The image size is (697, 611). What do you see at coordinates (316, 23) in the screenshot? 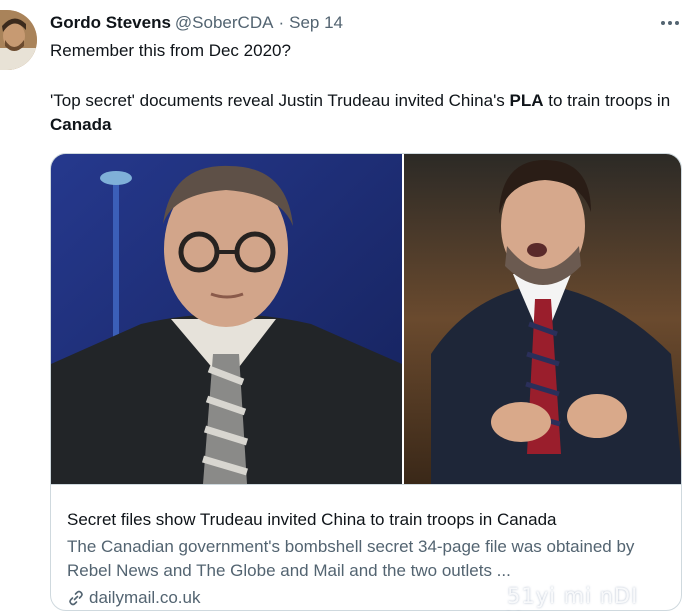
I see `tweet-date: Sep 14` at bounding box center [316, 23].